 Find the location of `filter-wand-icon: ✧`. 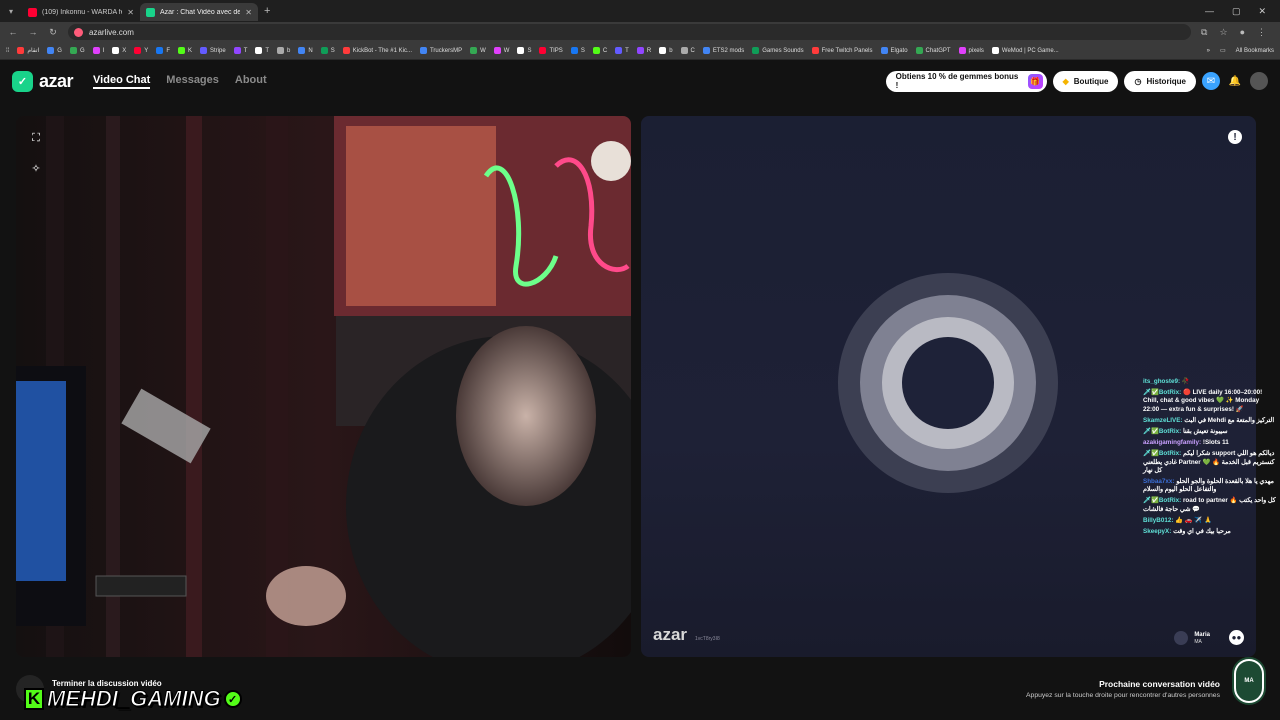

filter-wand-icon: ✧ is located at coordinates (36, 168).